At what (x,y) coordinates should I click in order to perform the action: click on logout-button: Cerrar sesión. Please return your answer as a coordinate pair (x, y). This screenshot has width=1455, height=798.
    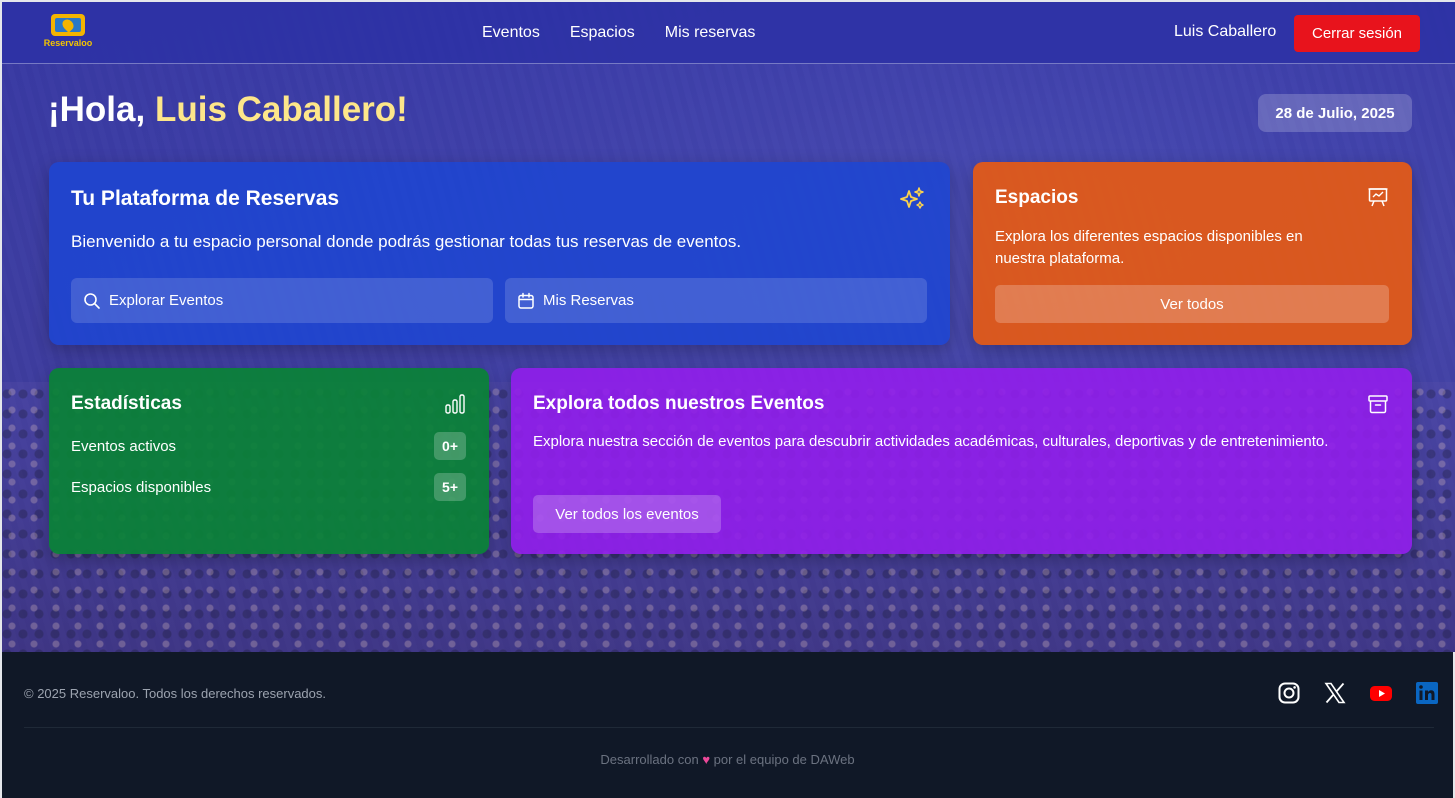
    Looking at the image, I should click on (1357, 33).